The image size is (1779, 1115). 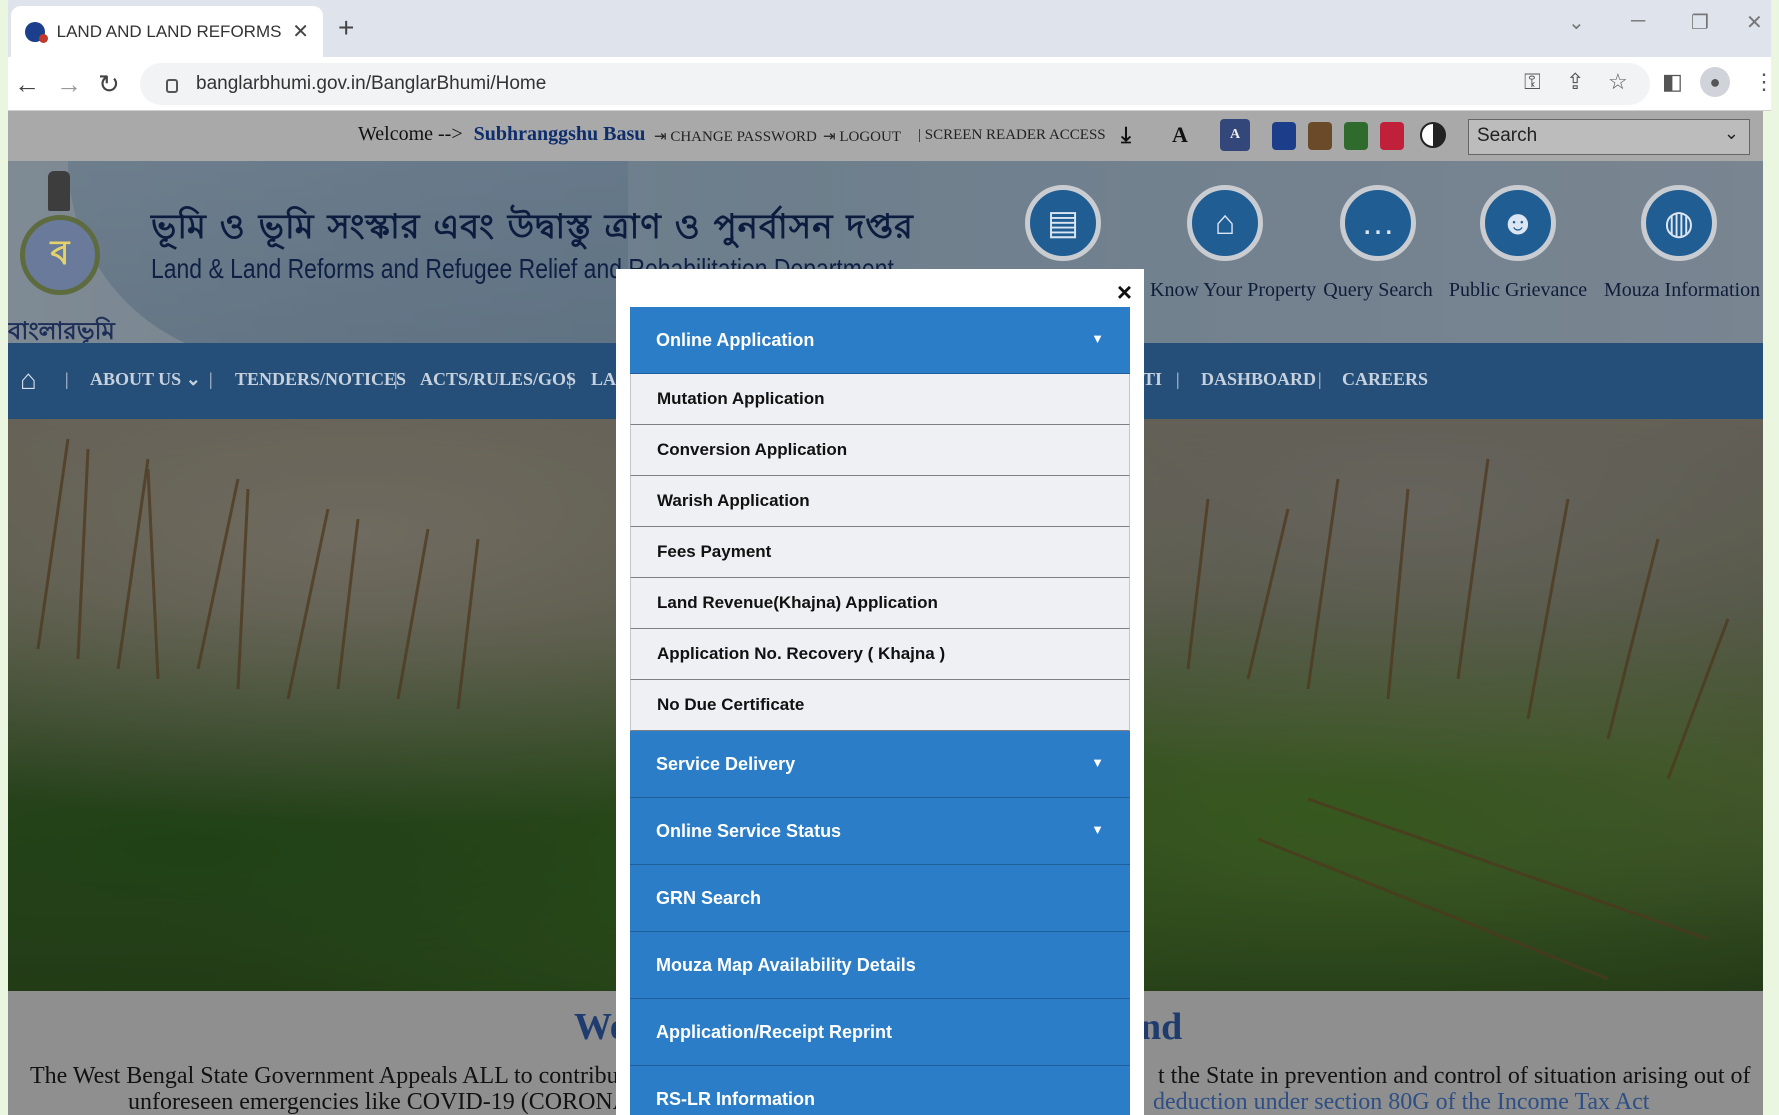 I want to click on theme-blue-swatch, so click(x=1284, y=136).